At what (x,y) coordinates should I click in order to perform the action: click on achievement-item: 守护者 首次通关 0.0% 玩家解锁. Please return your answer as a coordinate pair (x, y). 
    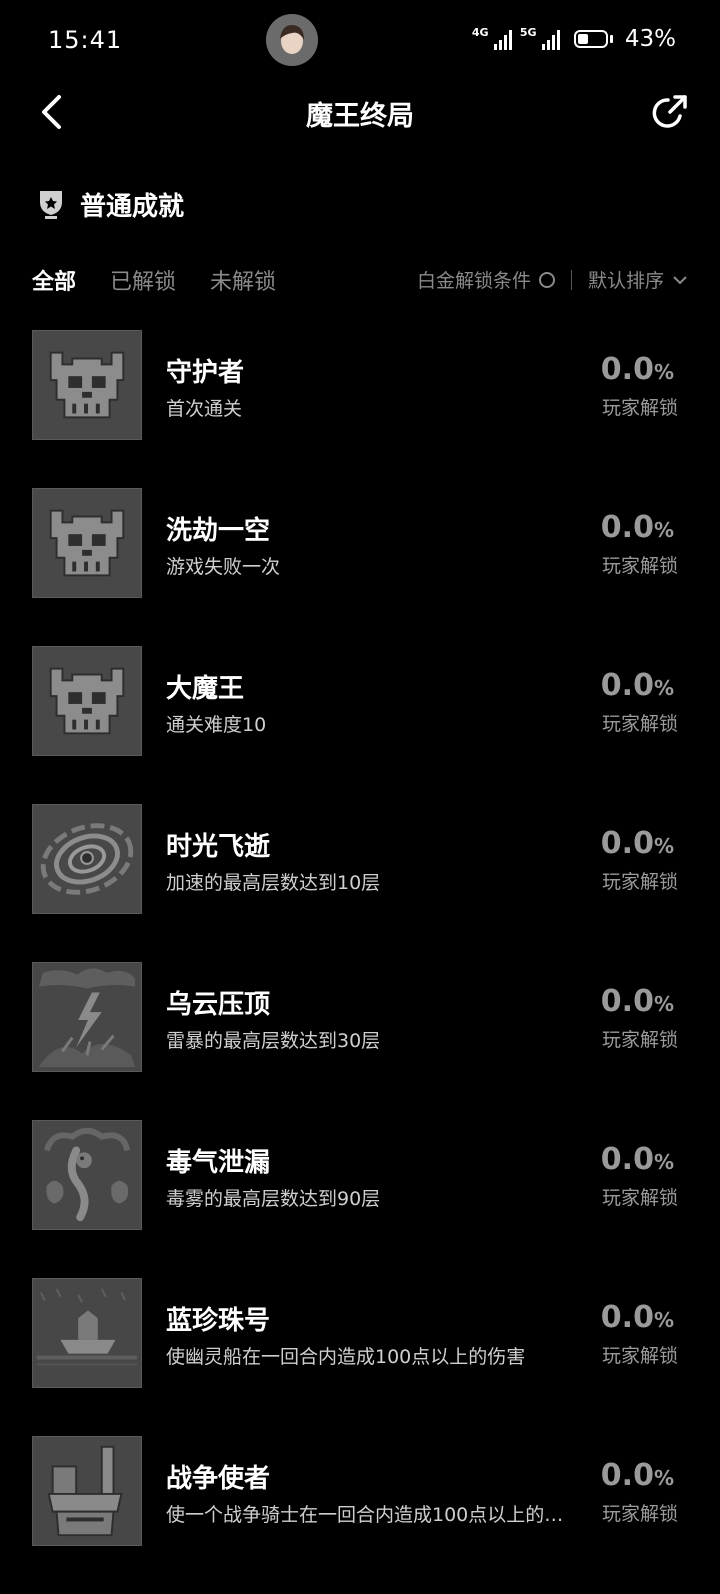
    Looking at the image, I should click on (360, 409).